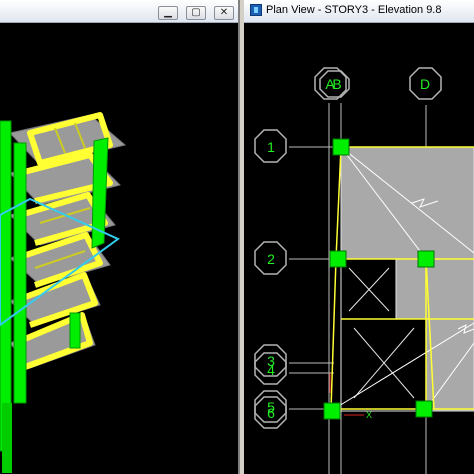  What do you see at coordinates (425, 84) in the screenshot?
I see `grid-label-D: D` at bounding box center [425, 84].